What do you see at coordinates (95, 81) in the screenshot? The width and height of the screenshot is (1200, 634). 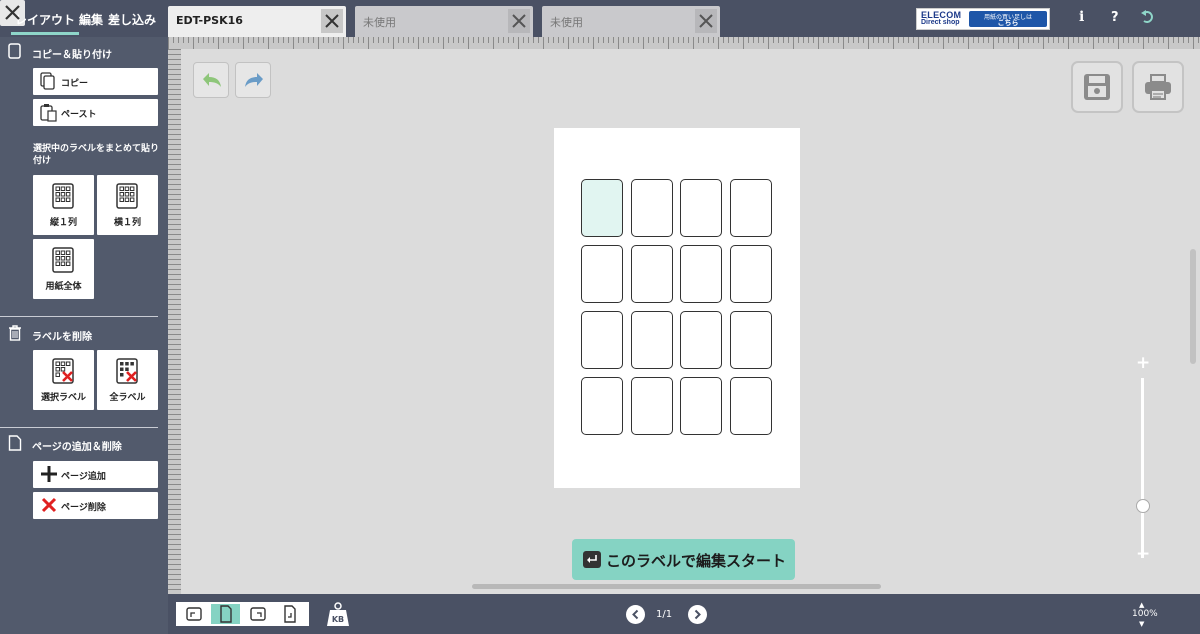 I see `copy-button: コピー` at bounding box center [95, 81].